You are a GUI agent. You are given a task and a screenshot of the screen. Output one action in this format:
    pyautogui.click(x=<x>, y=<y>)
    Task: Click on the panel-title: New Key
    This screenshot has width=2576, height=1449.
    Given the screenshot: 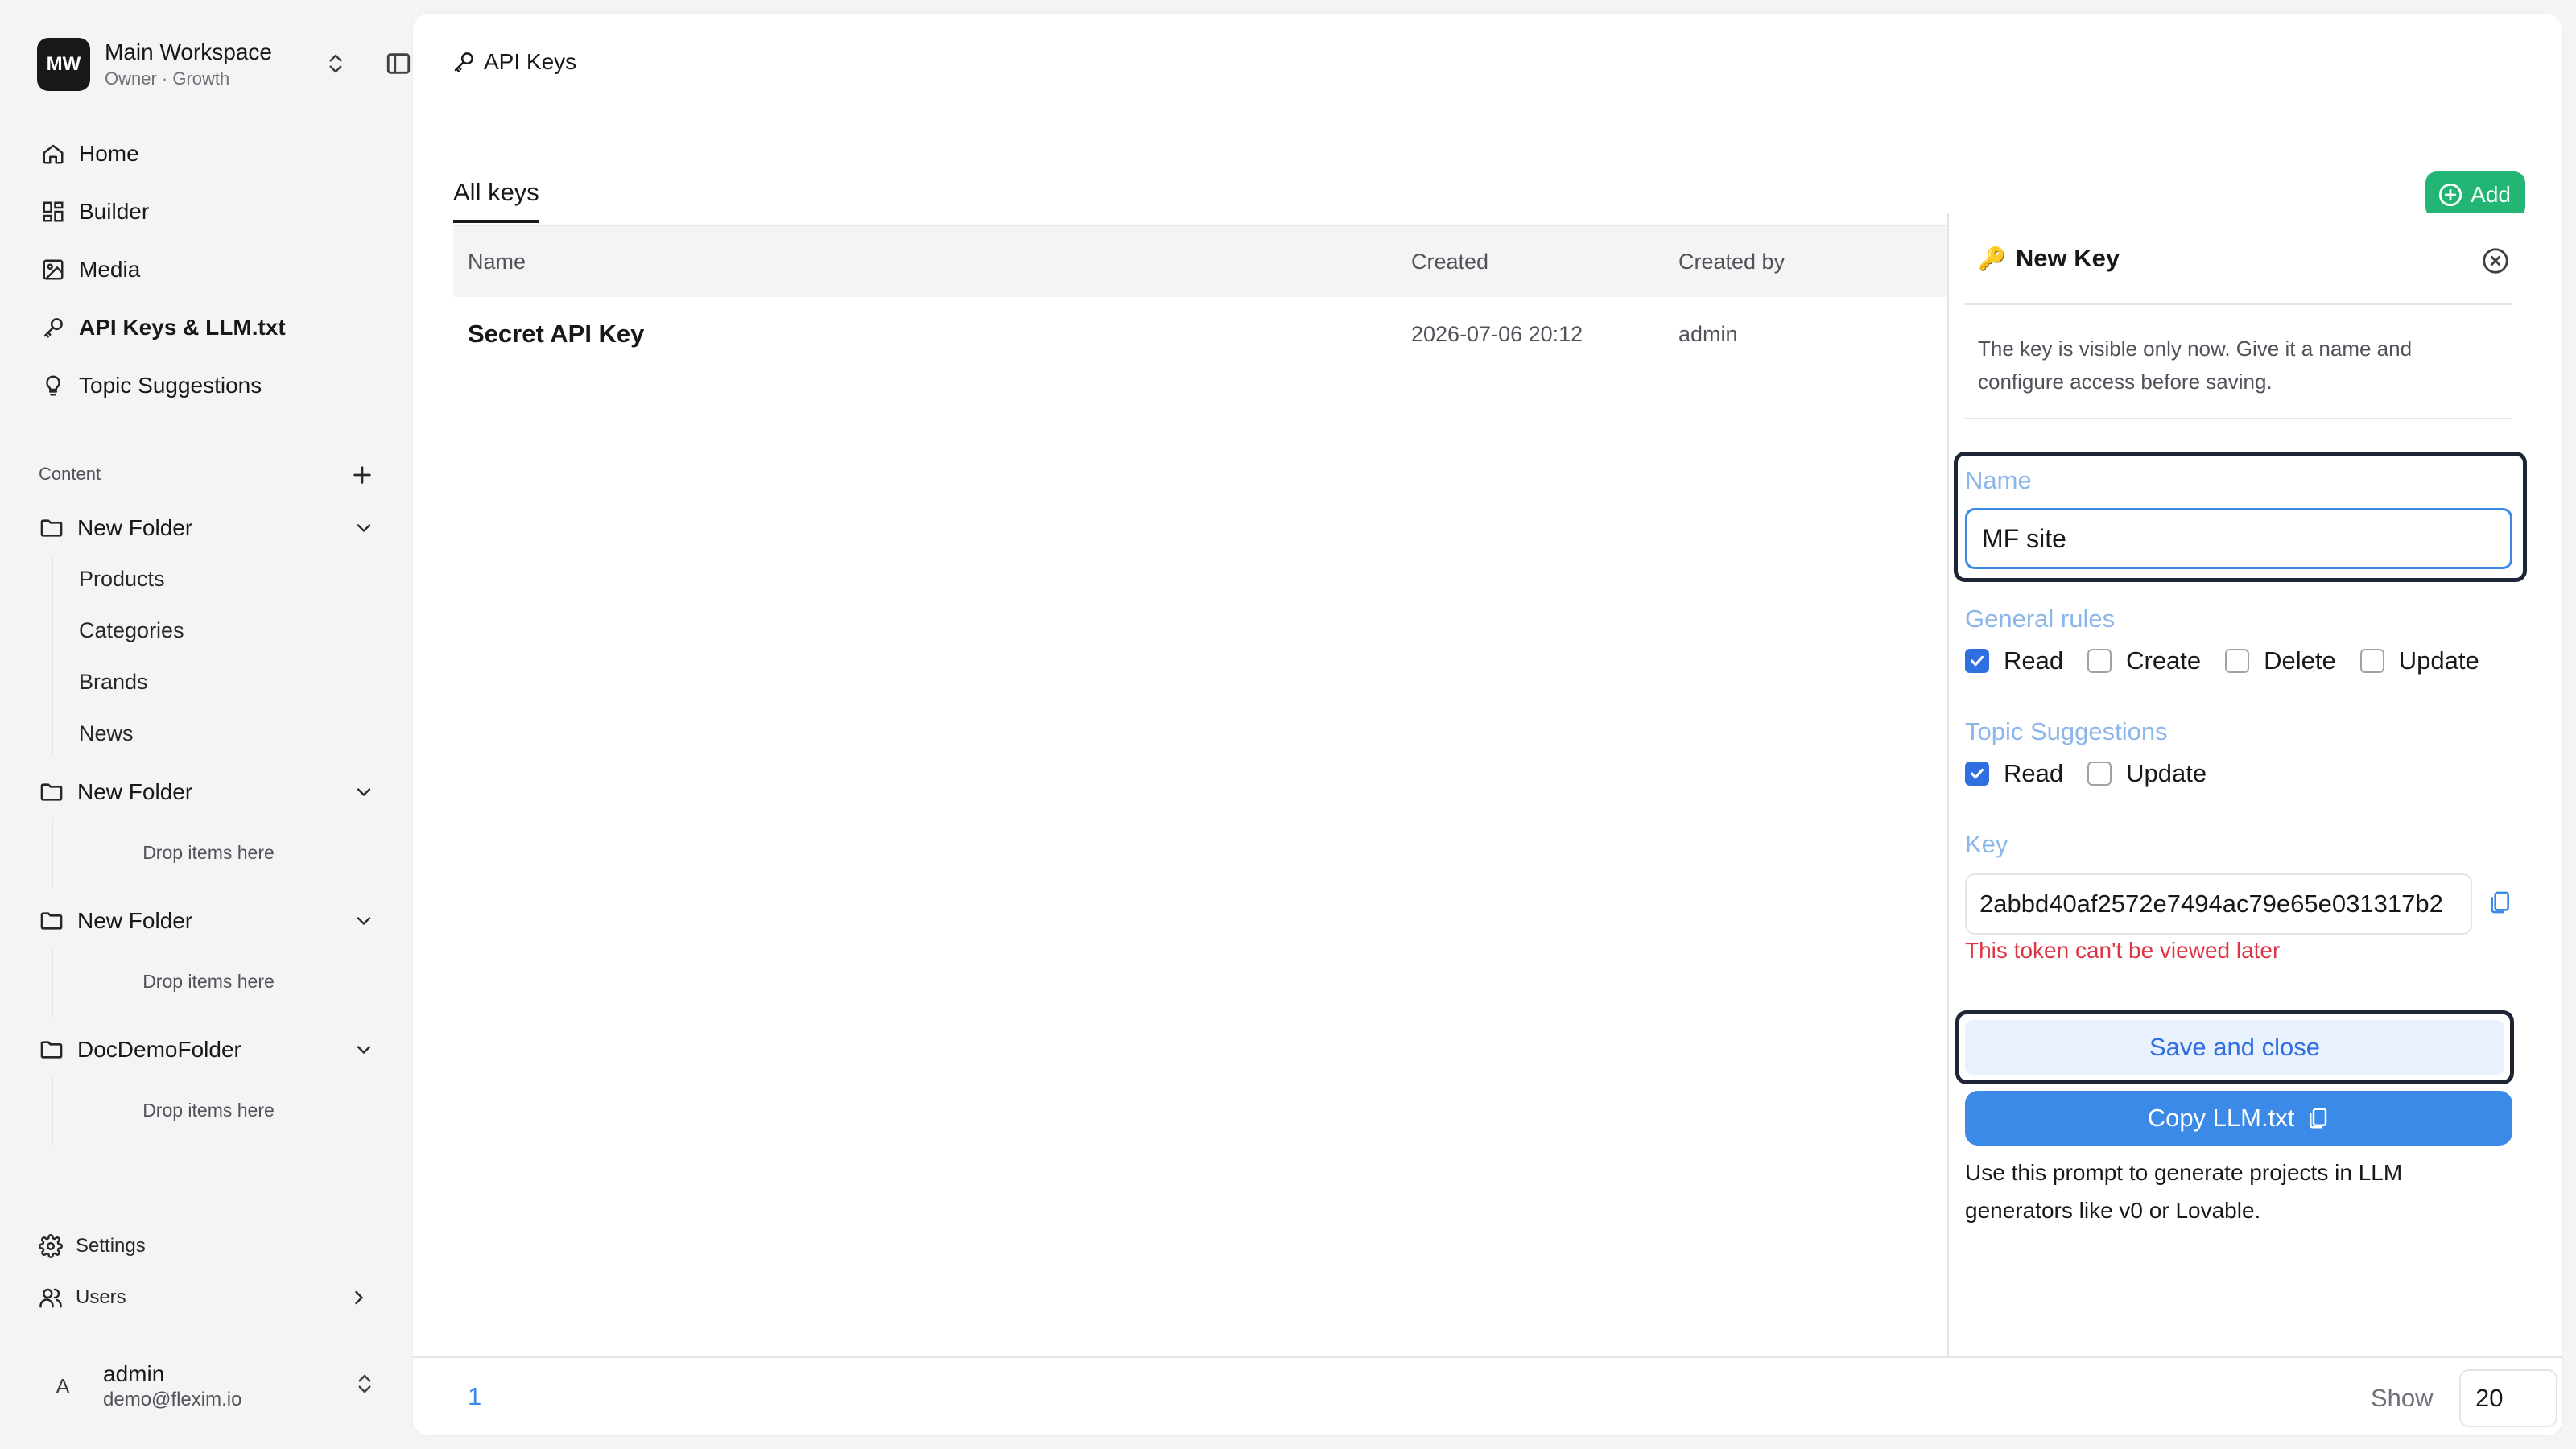 What is the action you would take?
    pyautogui.click(x=2067, y=258)
    